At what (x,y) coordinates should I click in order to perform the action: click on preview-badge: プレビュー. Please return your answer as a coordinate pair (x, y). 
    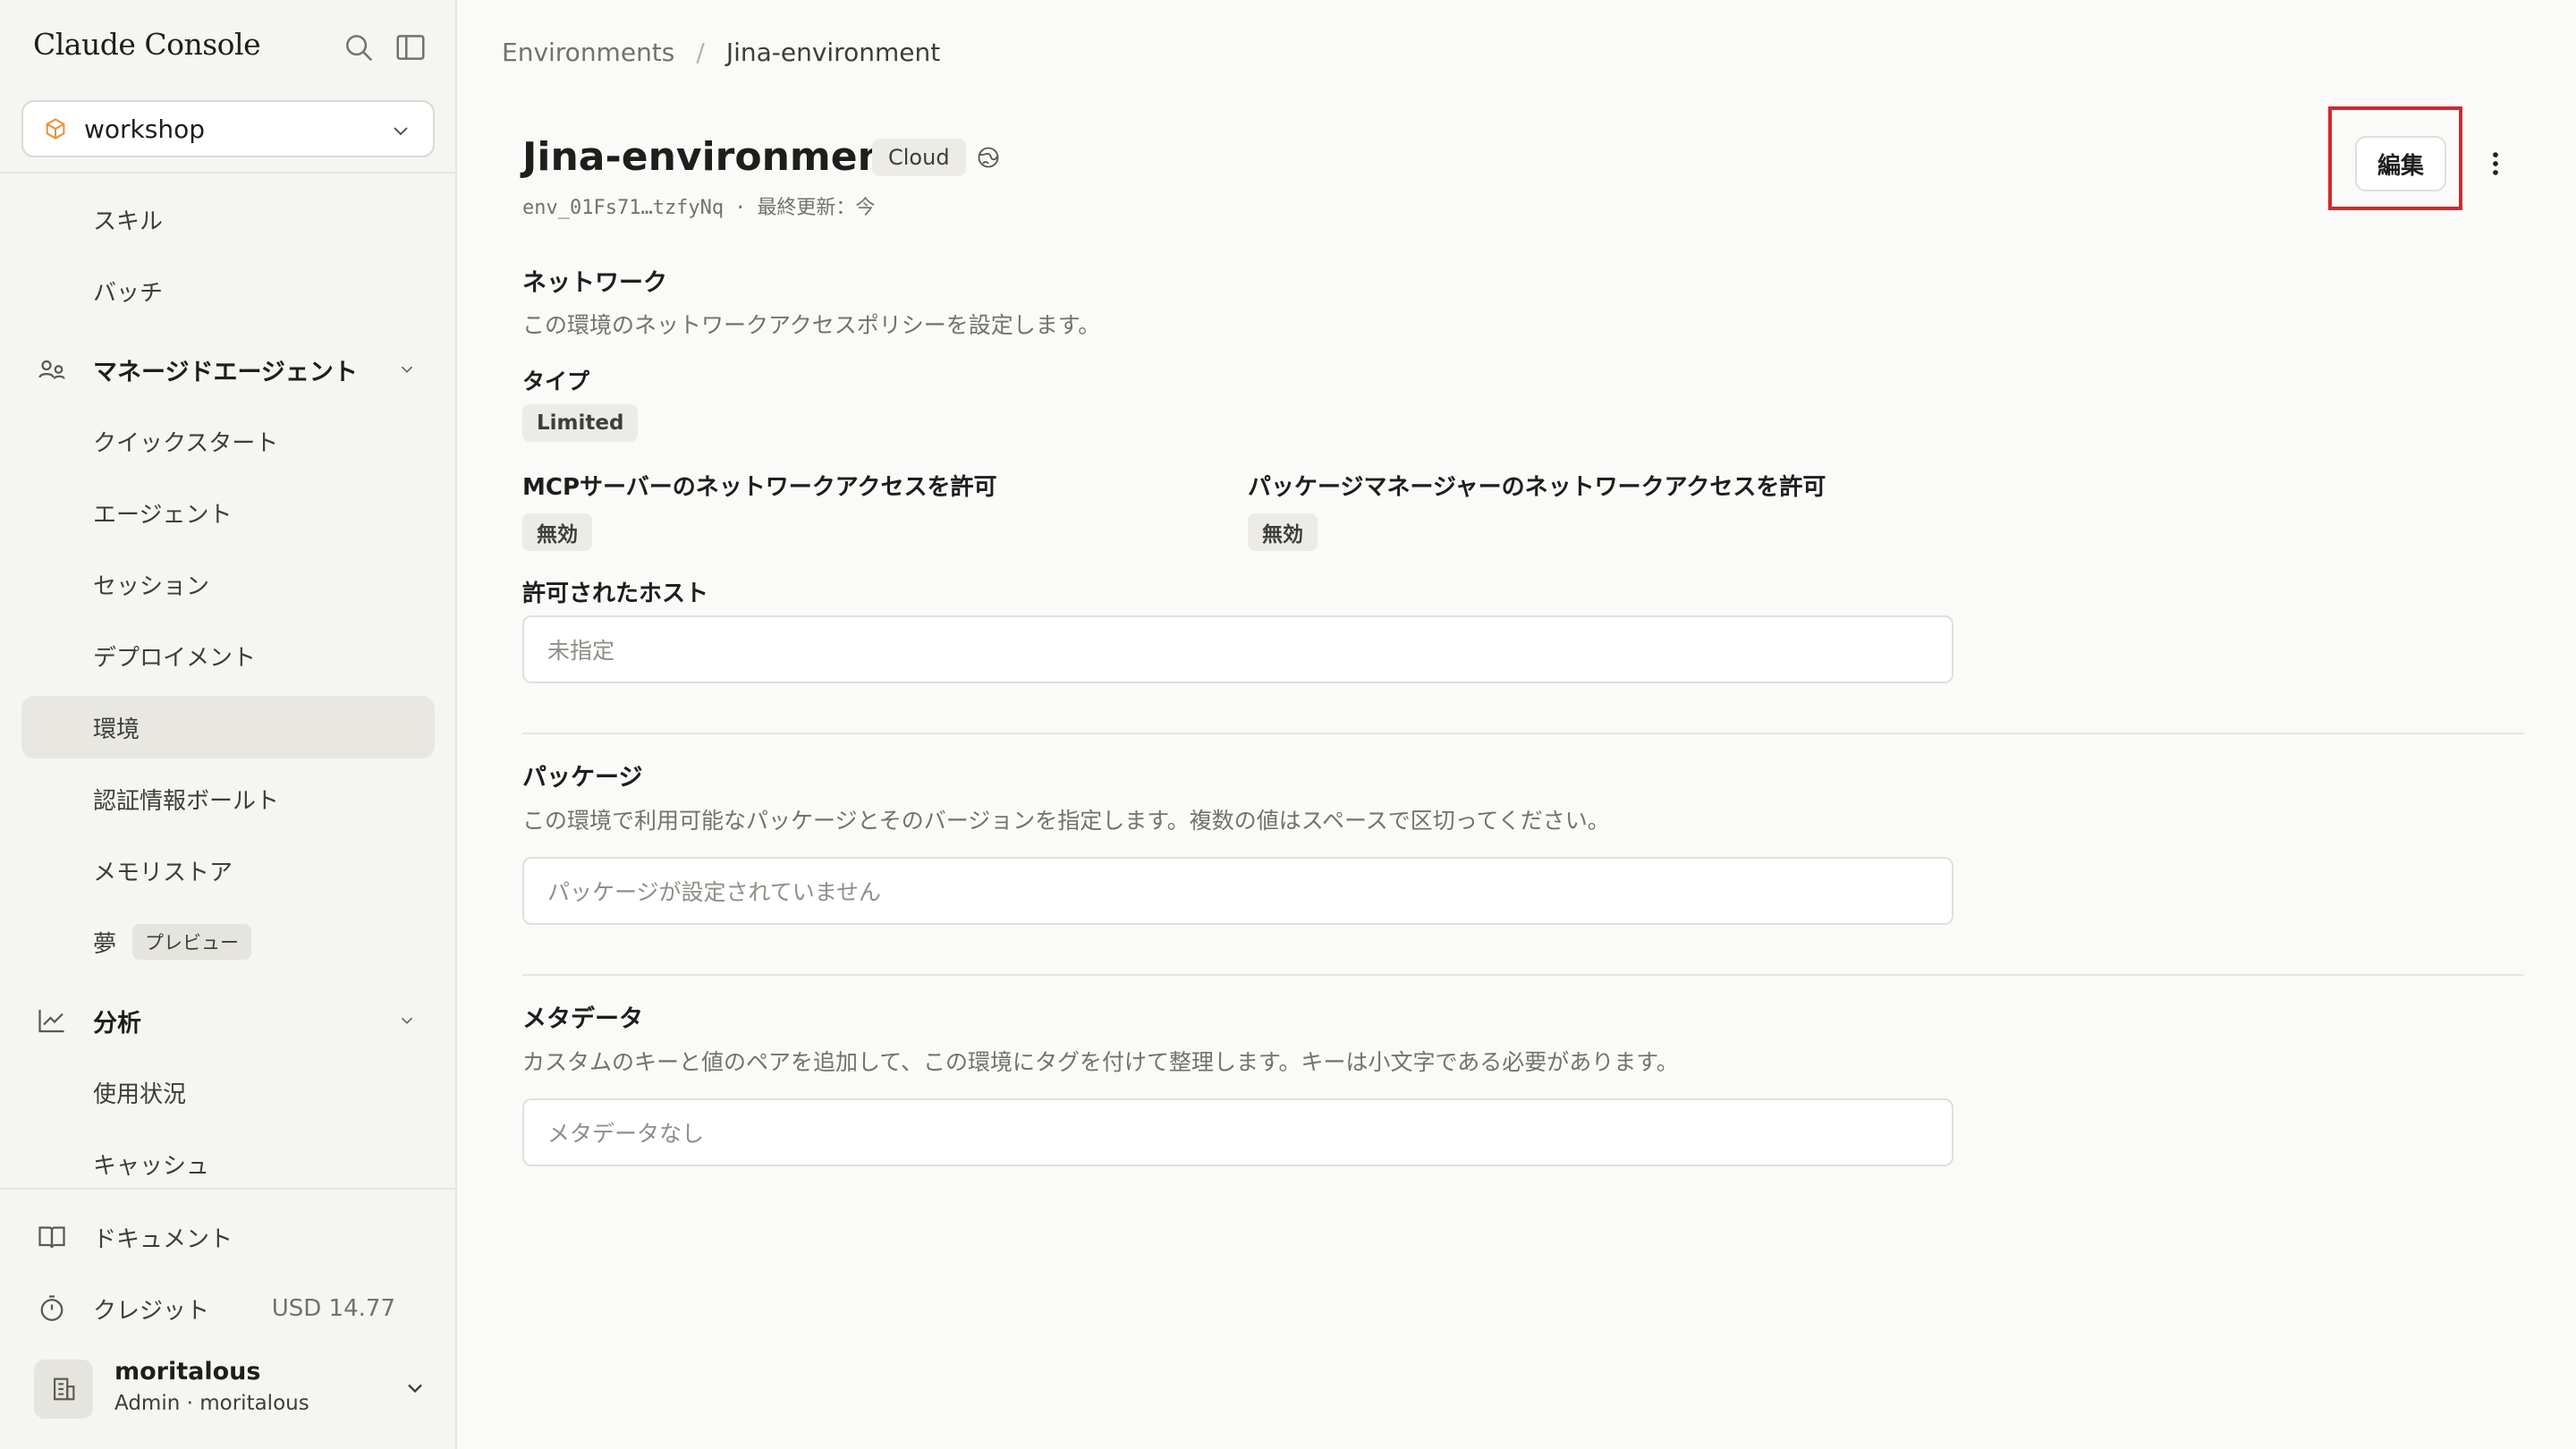
    Looking at the image, I should click on (191, 942).